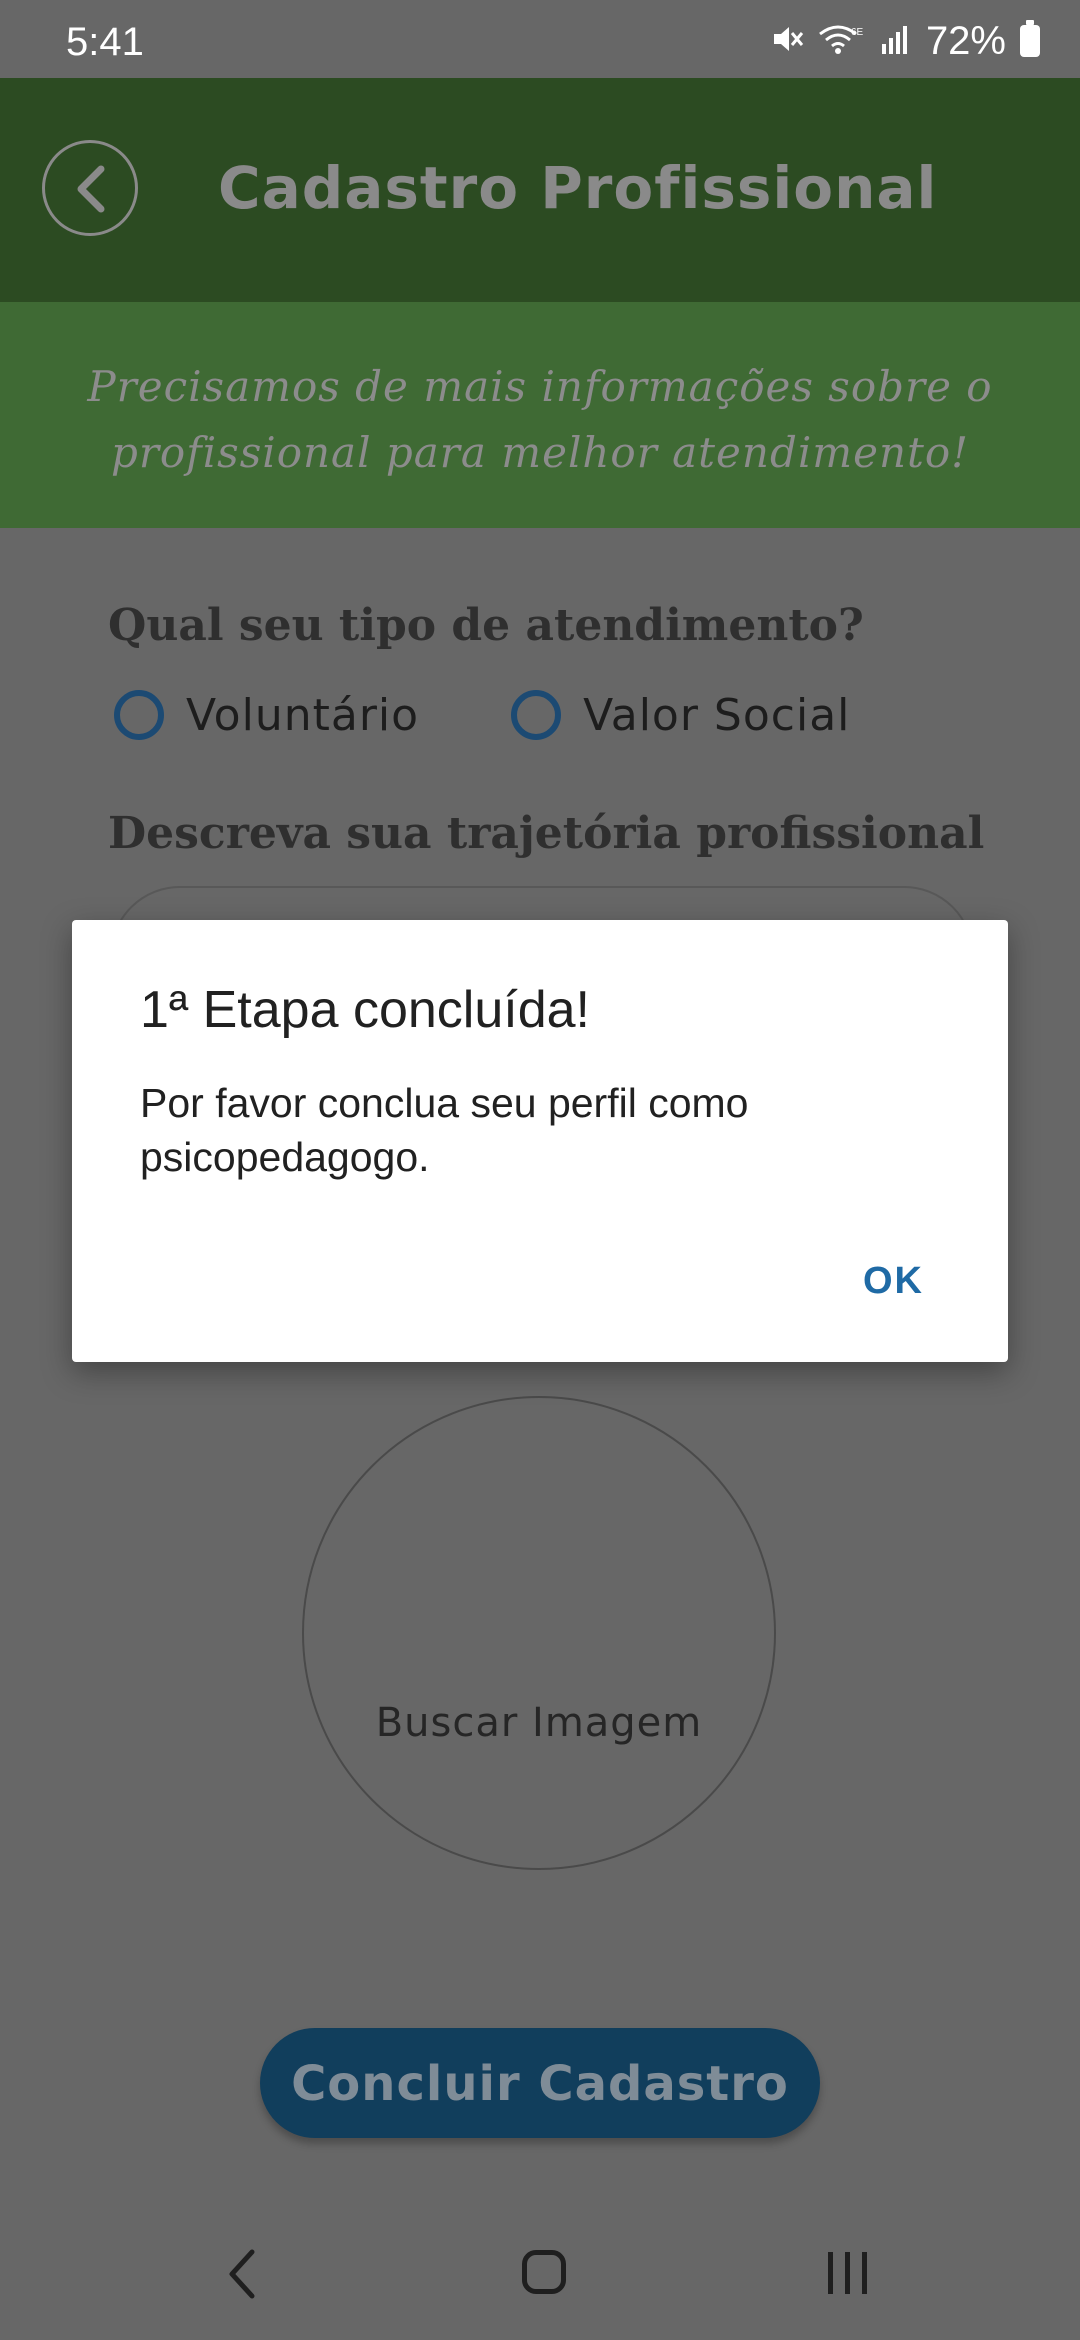 The image size is (1080, 2340). Describe the element at coordinates (540, 39) in the screenshot. I see `status-bar: 5:41 6E 72%` at that location.